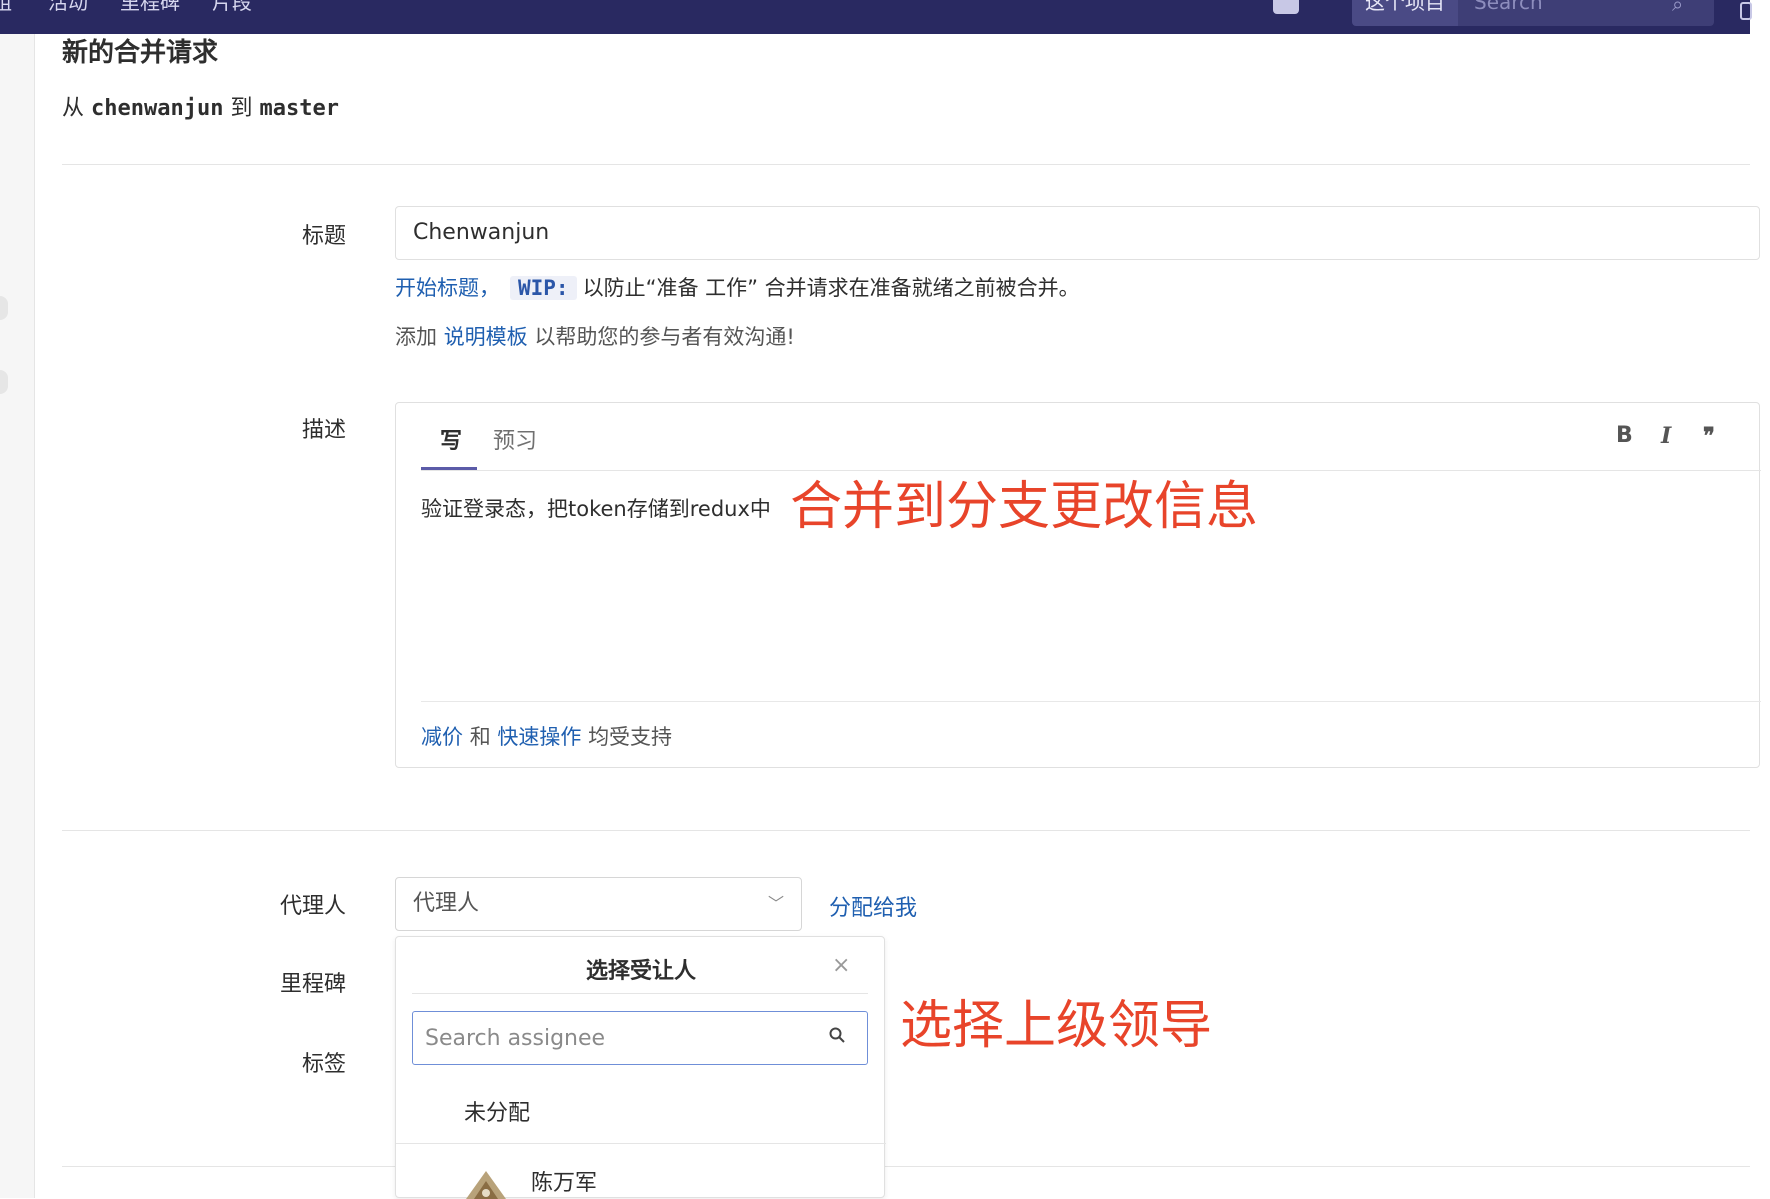 The height and width of the screenshot is (1199, 1770). Describe the element at coordinates (1405, 13) in the screenshot. I see `search-scope-button: 这个项目` at that location.